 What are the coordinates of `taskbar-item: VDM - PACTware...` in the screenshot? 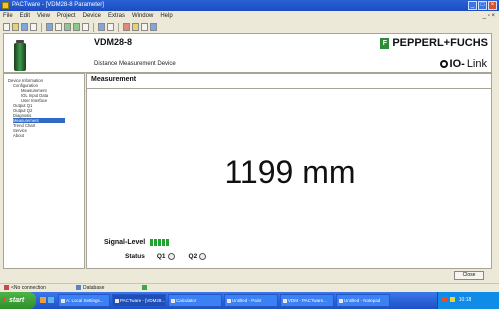 It's located at (307, 300).